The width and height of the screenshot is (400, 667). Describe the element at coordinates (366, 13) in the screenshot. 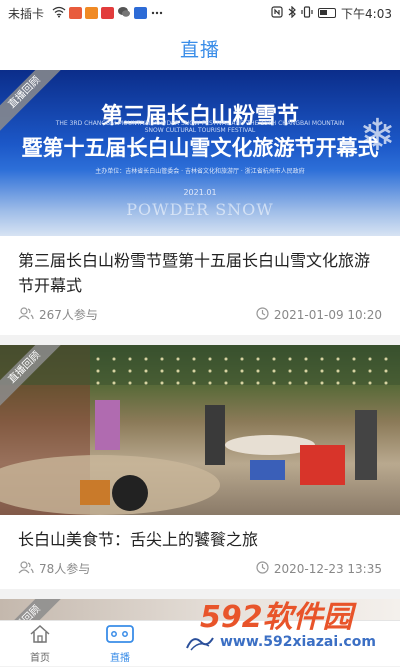

I see `clock-label: 下午4:03` at that location.